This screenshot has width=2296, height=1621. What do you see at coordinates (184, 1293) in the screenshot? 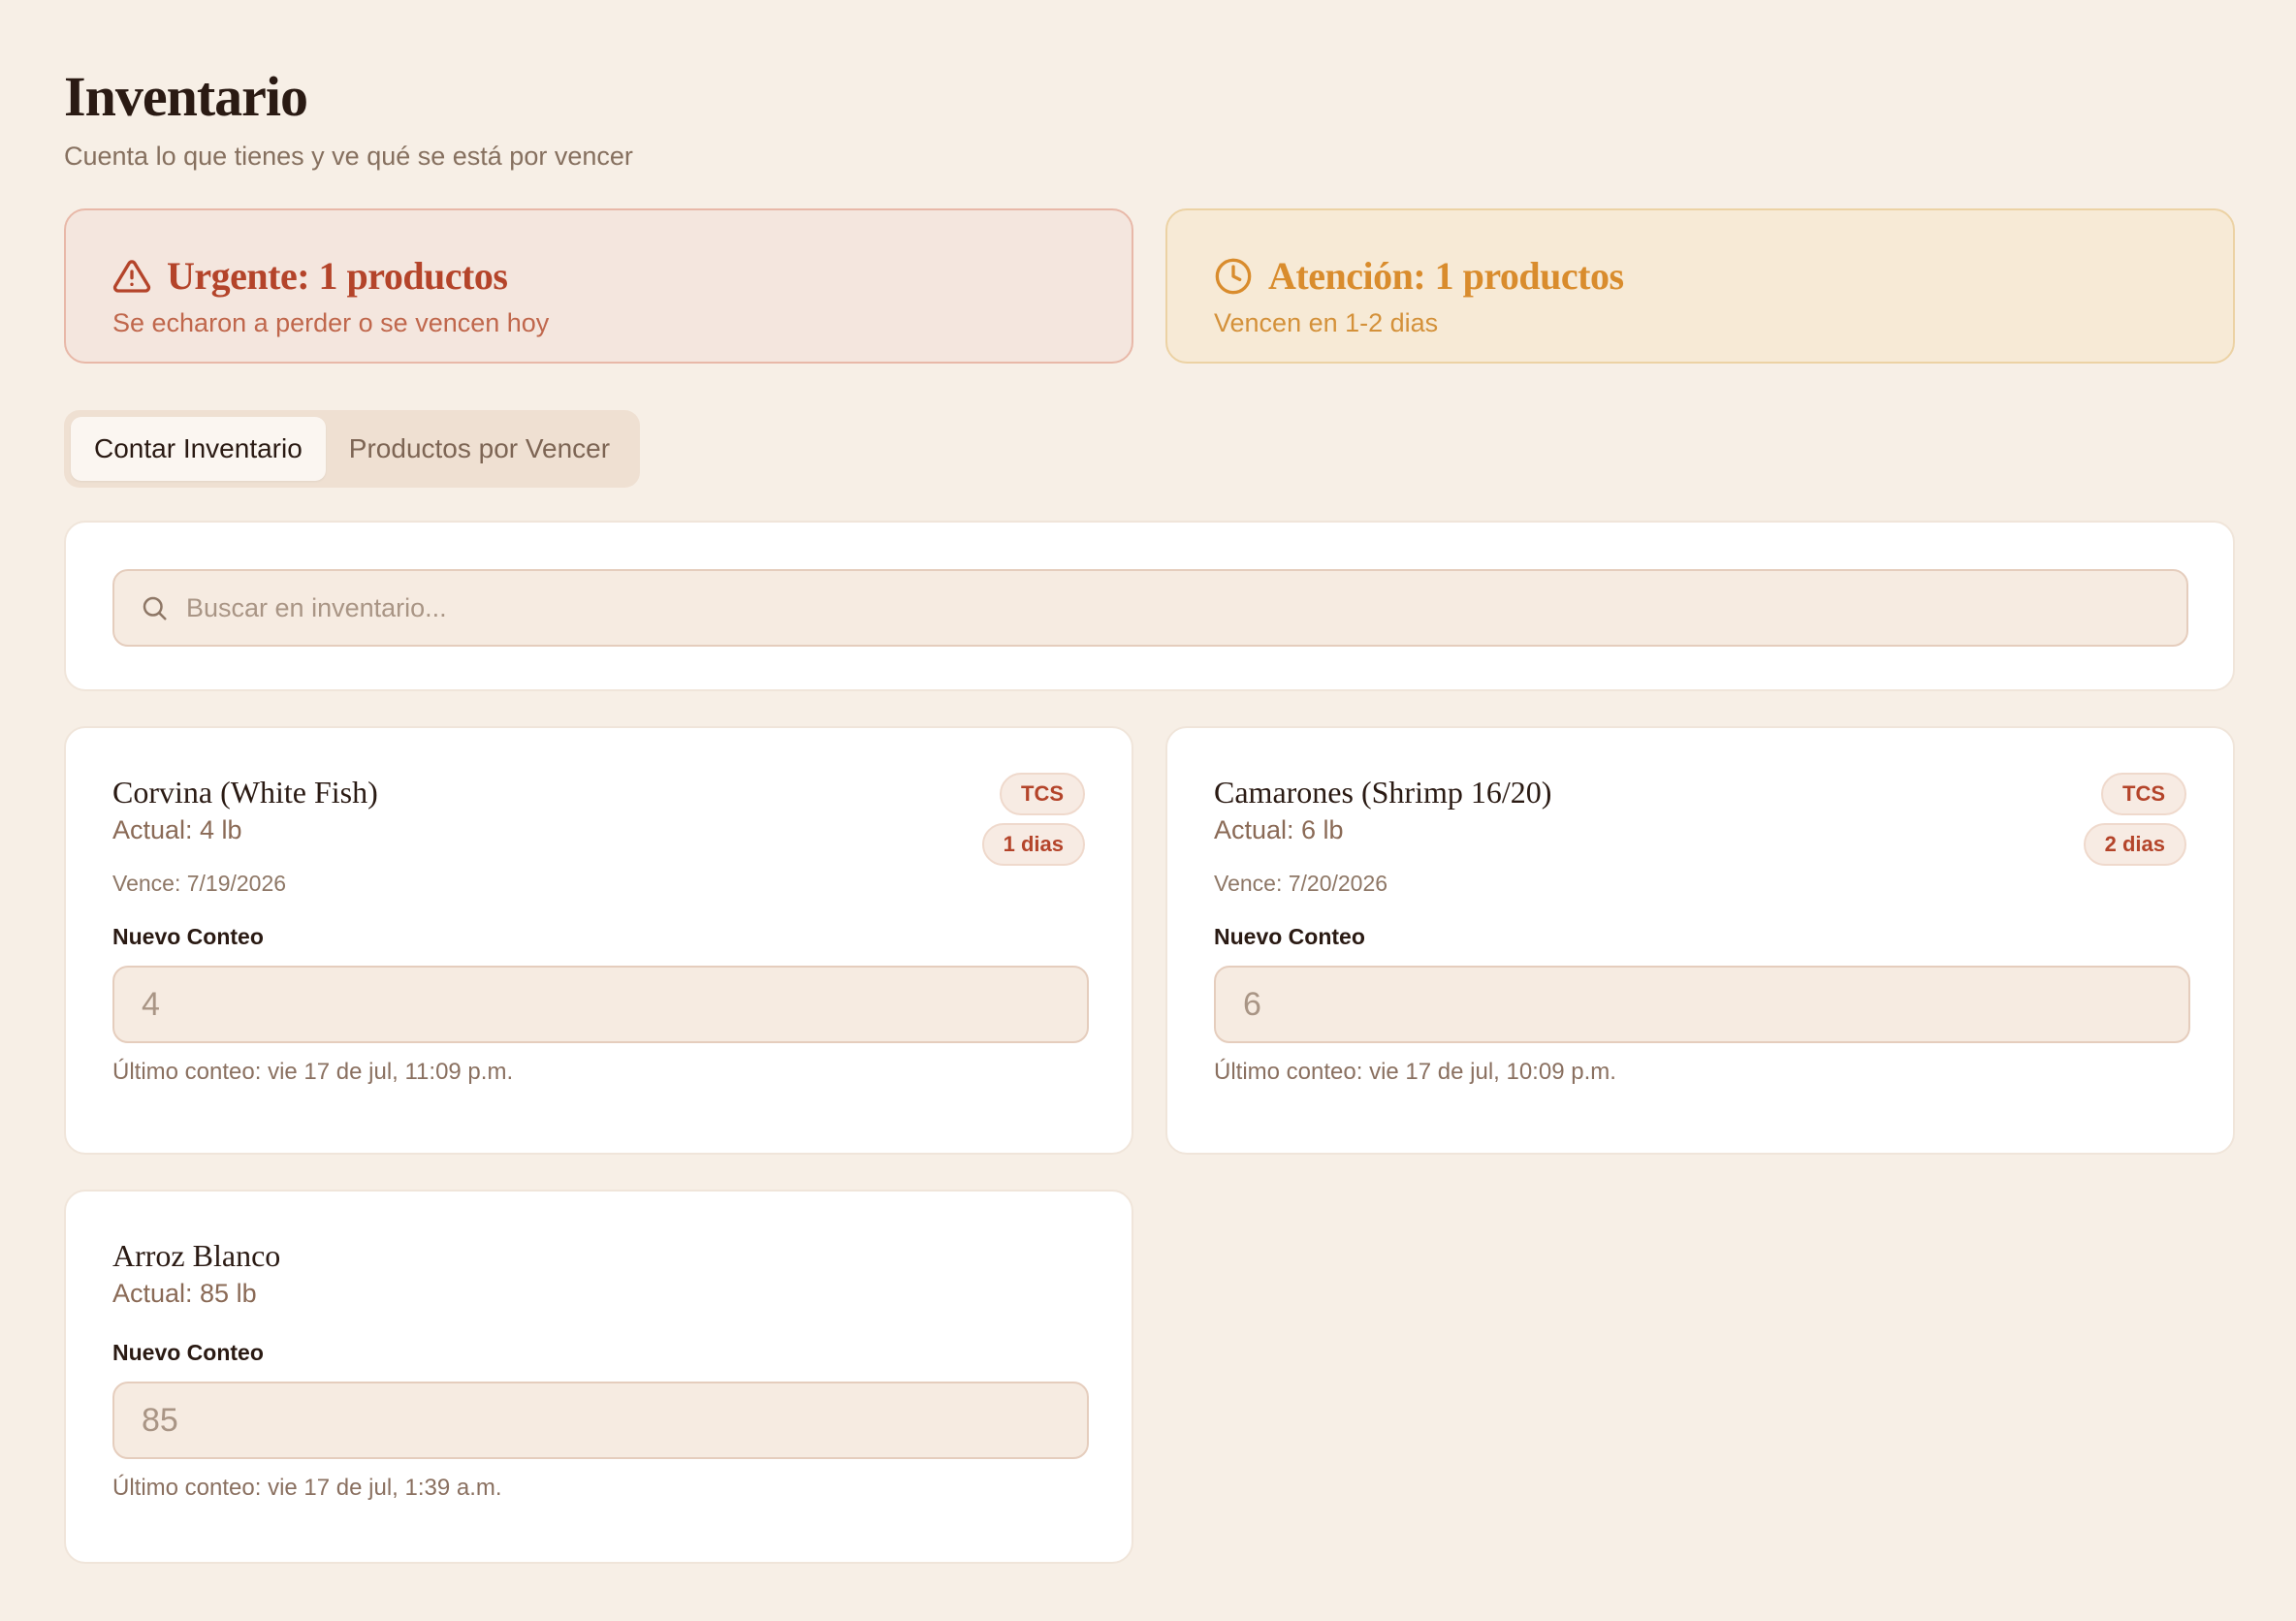
I see `item-actual-quantity: Actual: 85 lb` at bounding box center [184, 1293].